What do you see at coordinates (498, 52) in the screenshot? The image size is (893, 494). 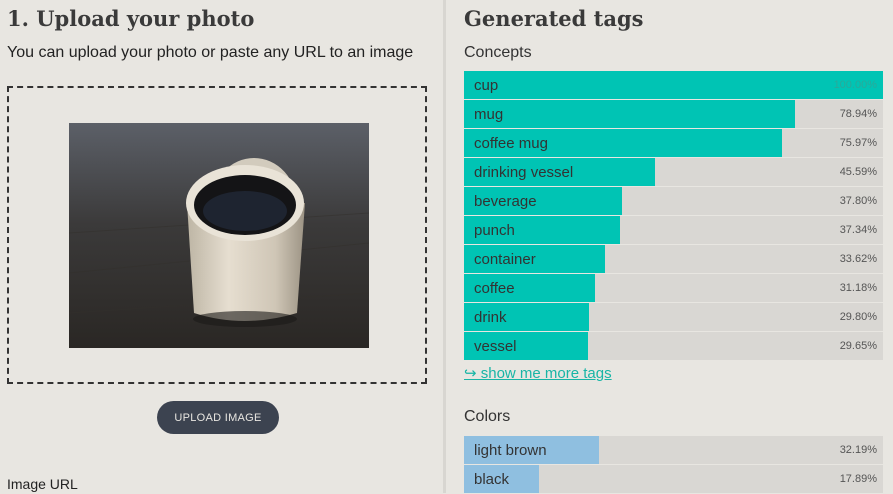 I see `concepts-label: Concepts` at bounding box center [498, 52].